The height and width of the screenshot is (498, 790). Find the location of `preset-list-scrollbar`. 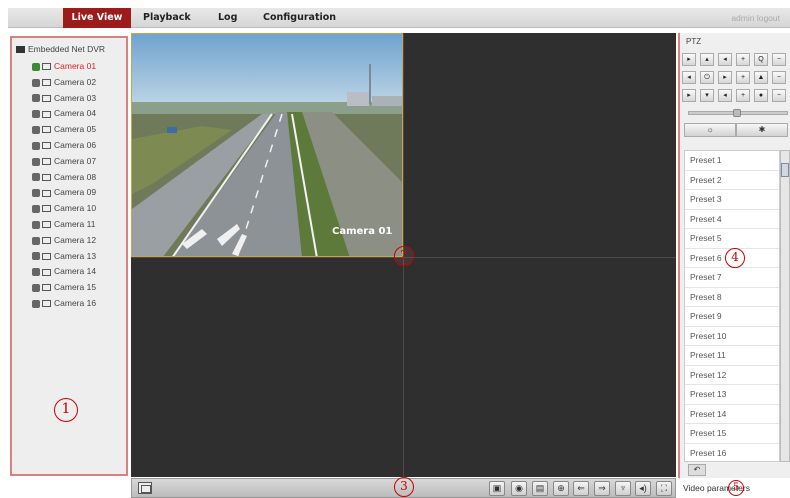

preset-list-scrollbar is located at coordinates (785, 306).